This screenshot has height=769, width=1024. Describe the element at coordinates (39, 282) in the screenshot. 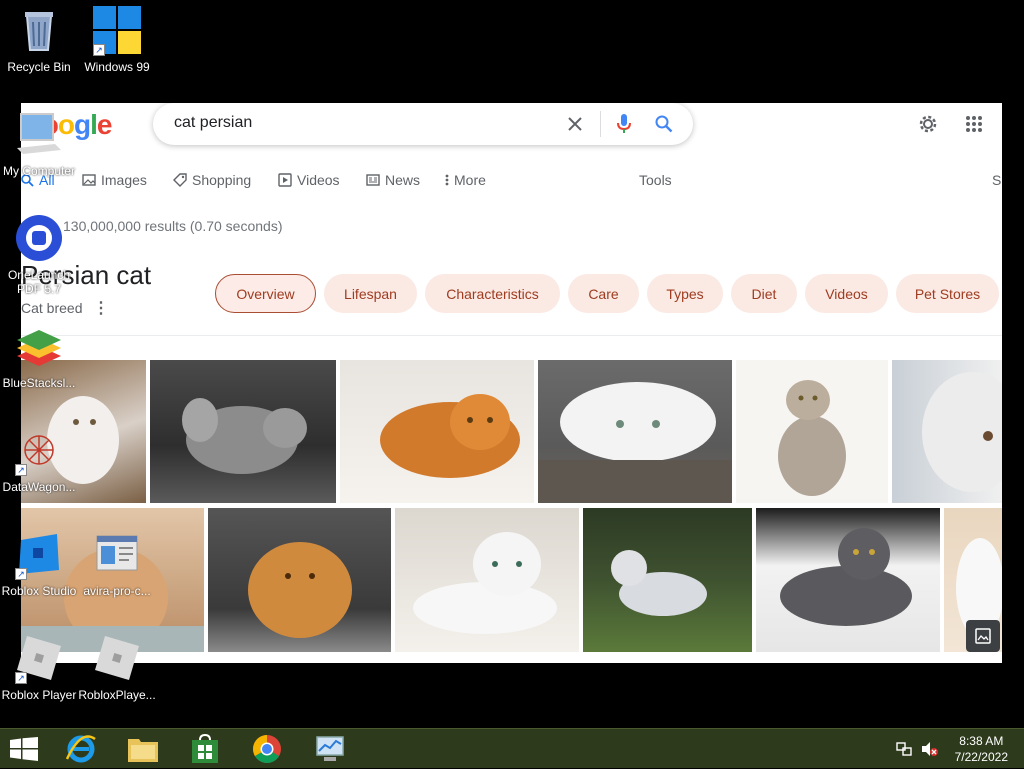

I see `desktop-icon-label: OneLaunch PDF 5.7` at that location.